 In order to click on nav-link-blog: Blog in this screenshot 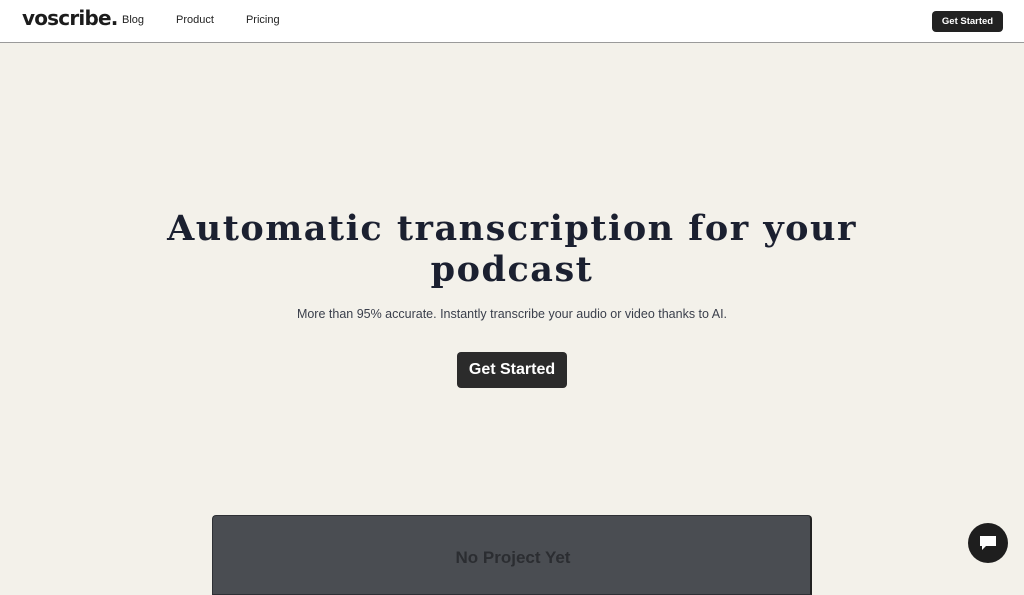, I will do `click(133, 20)`.